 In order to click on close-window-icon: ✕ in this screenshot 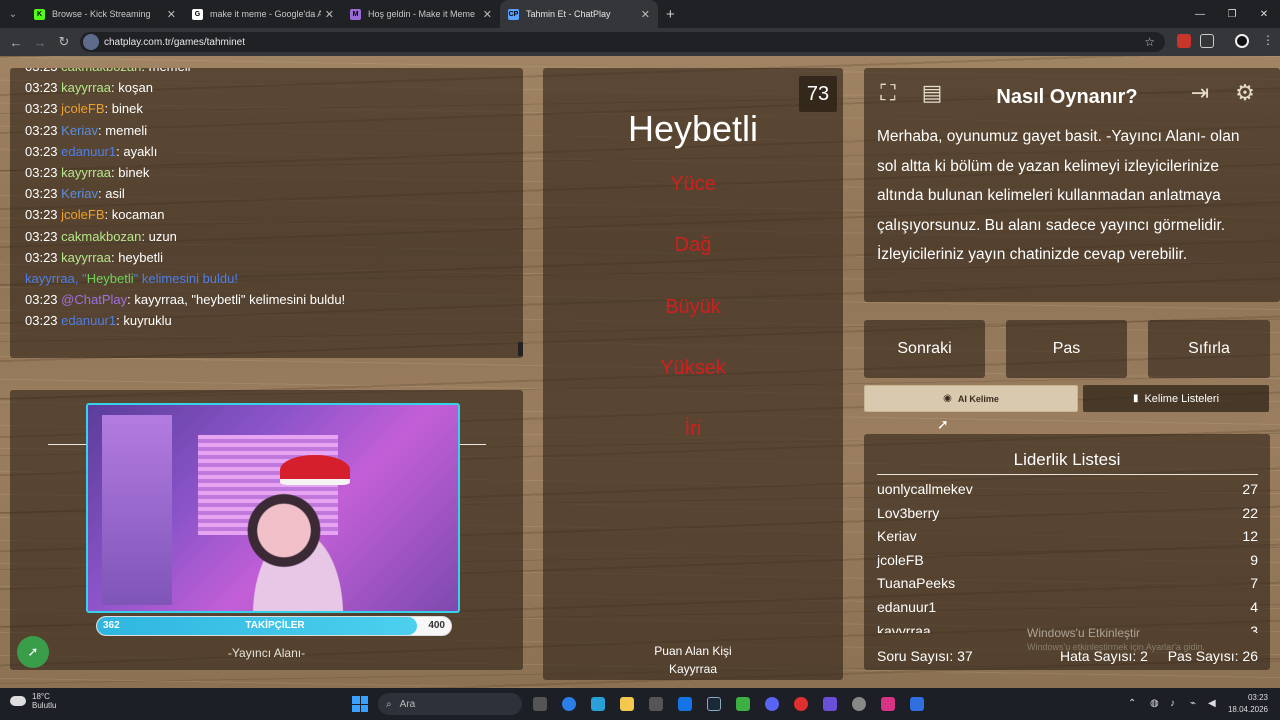, I will do `click(1264, 14)`.